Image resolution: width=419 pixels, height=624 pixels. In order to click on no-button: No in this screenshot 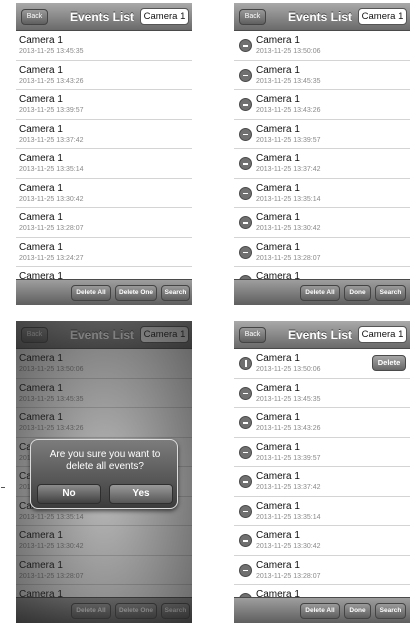, I will do `click(69, 494)`.